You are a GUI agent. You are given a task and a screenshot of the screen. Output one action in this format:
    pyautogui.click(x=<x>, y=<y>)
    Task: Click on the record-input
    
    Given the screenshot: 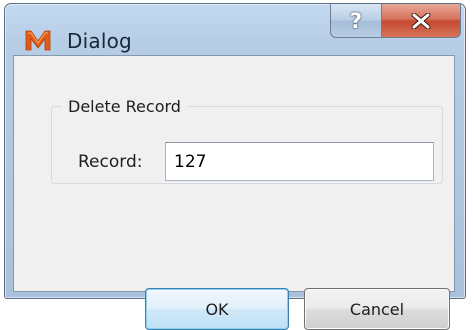 What is the action you would take?
    pyautogui.click(x=299, y=161)
    